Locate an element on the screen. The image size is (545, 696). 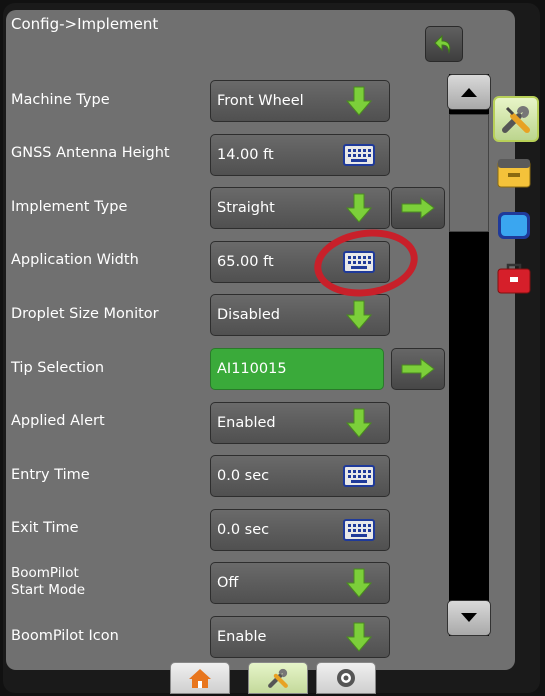
scrollbar-thumb is located at coordinates (469, 173).